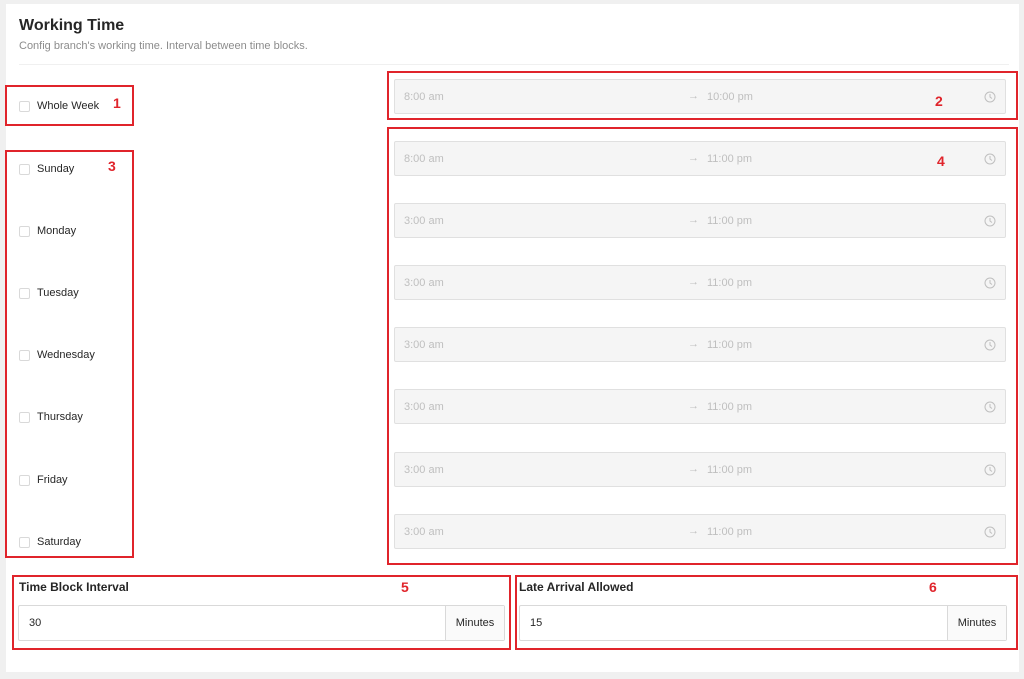  What do you see at coordinates (941, 161) in the screenshot?
I see `annotation-label-4: 4` at bounding box center [941, 161].